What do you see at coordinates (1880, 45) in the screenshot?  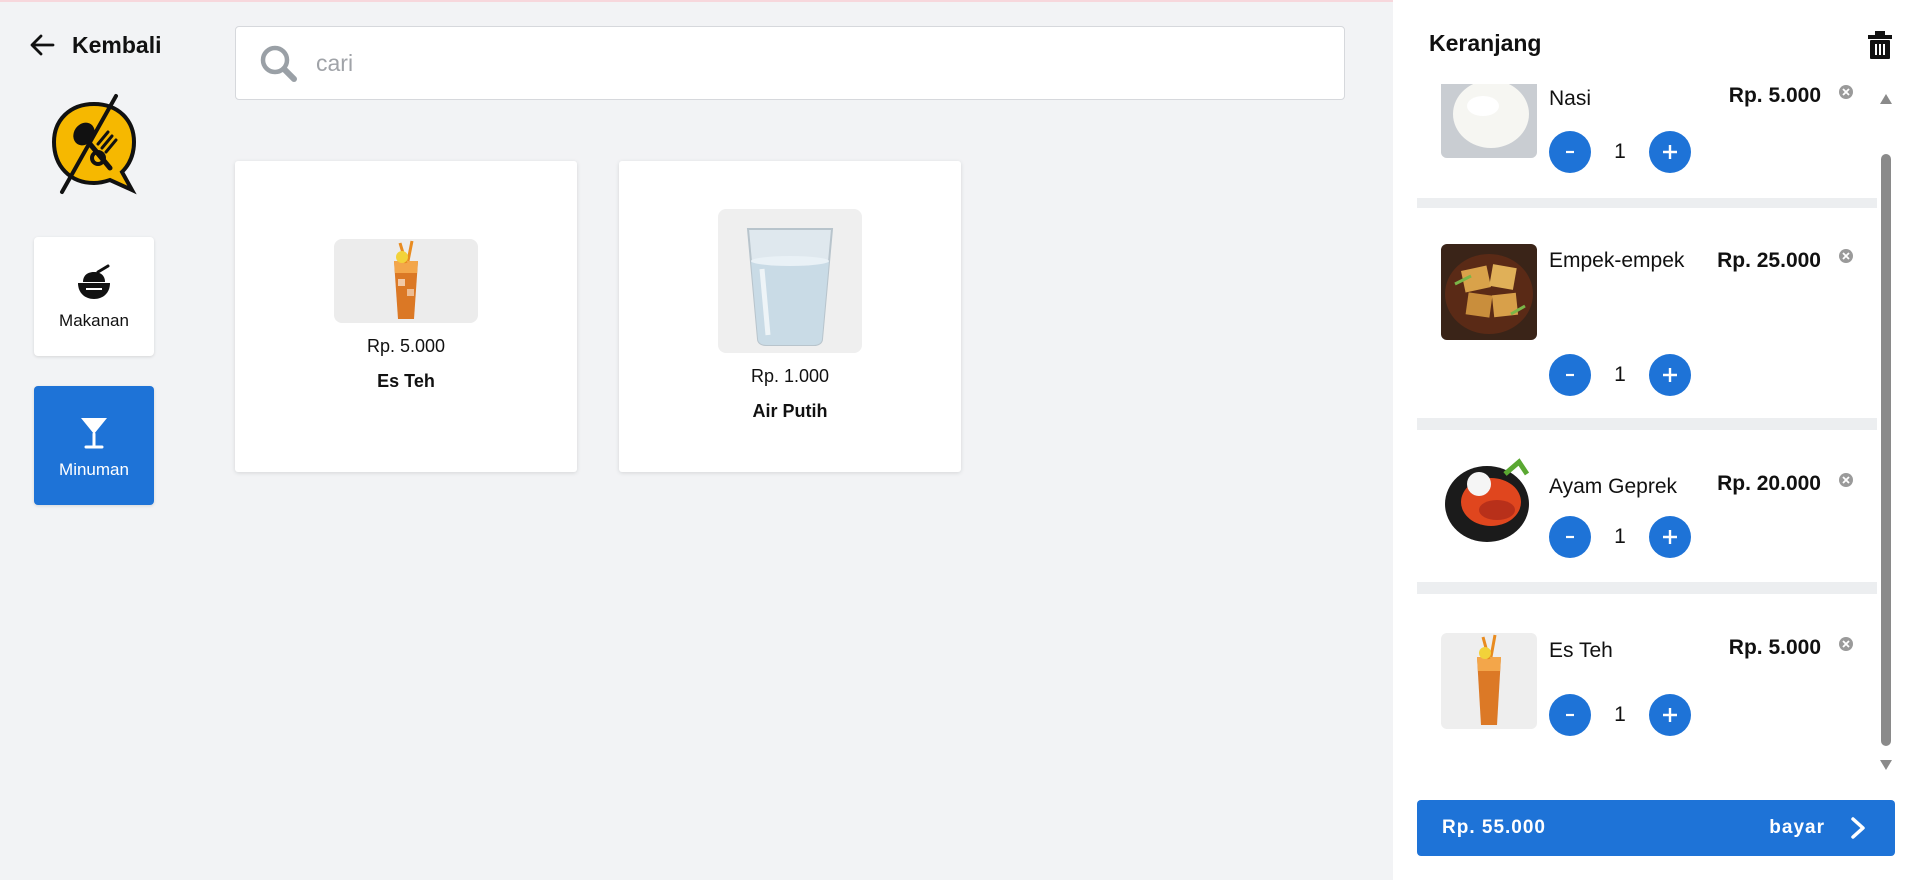 I see `trash-icon` at bounding box center [1880, 45].